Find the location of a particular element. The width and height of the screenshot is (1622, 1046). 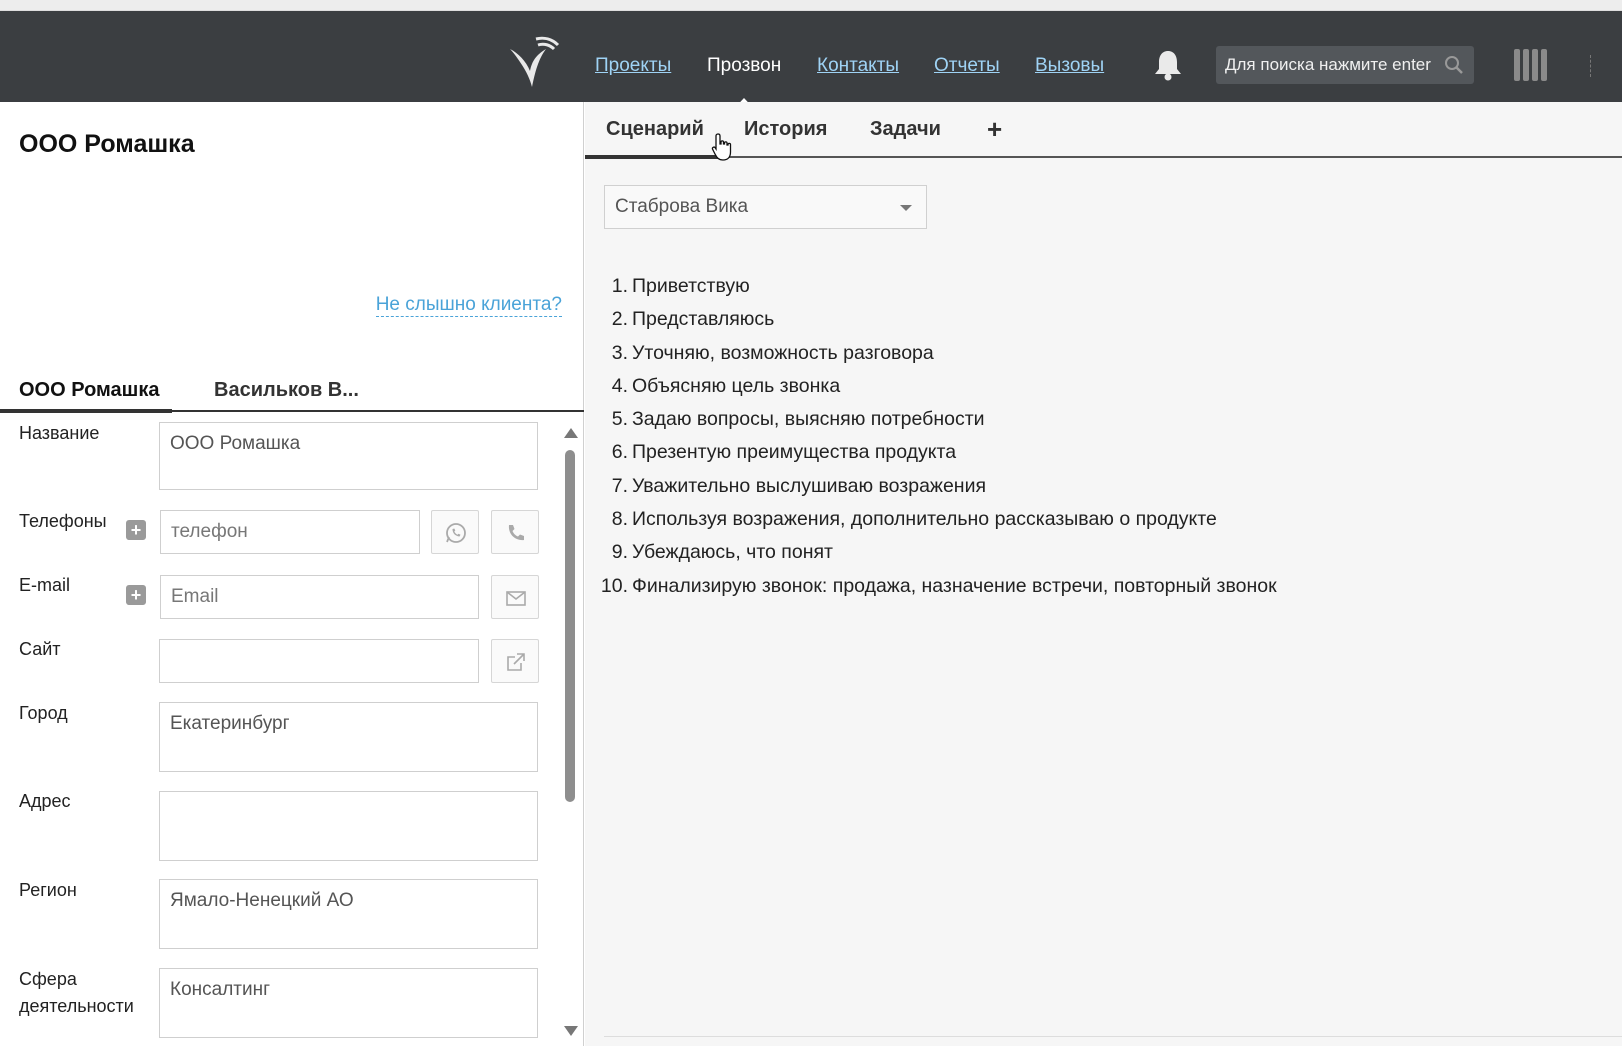

tab-tasks: Задачи is located at coordinates (905, 129).